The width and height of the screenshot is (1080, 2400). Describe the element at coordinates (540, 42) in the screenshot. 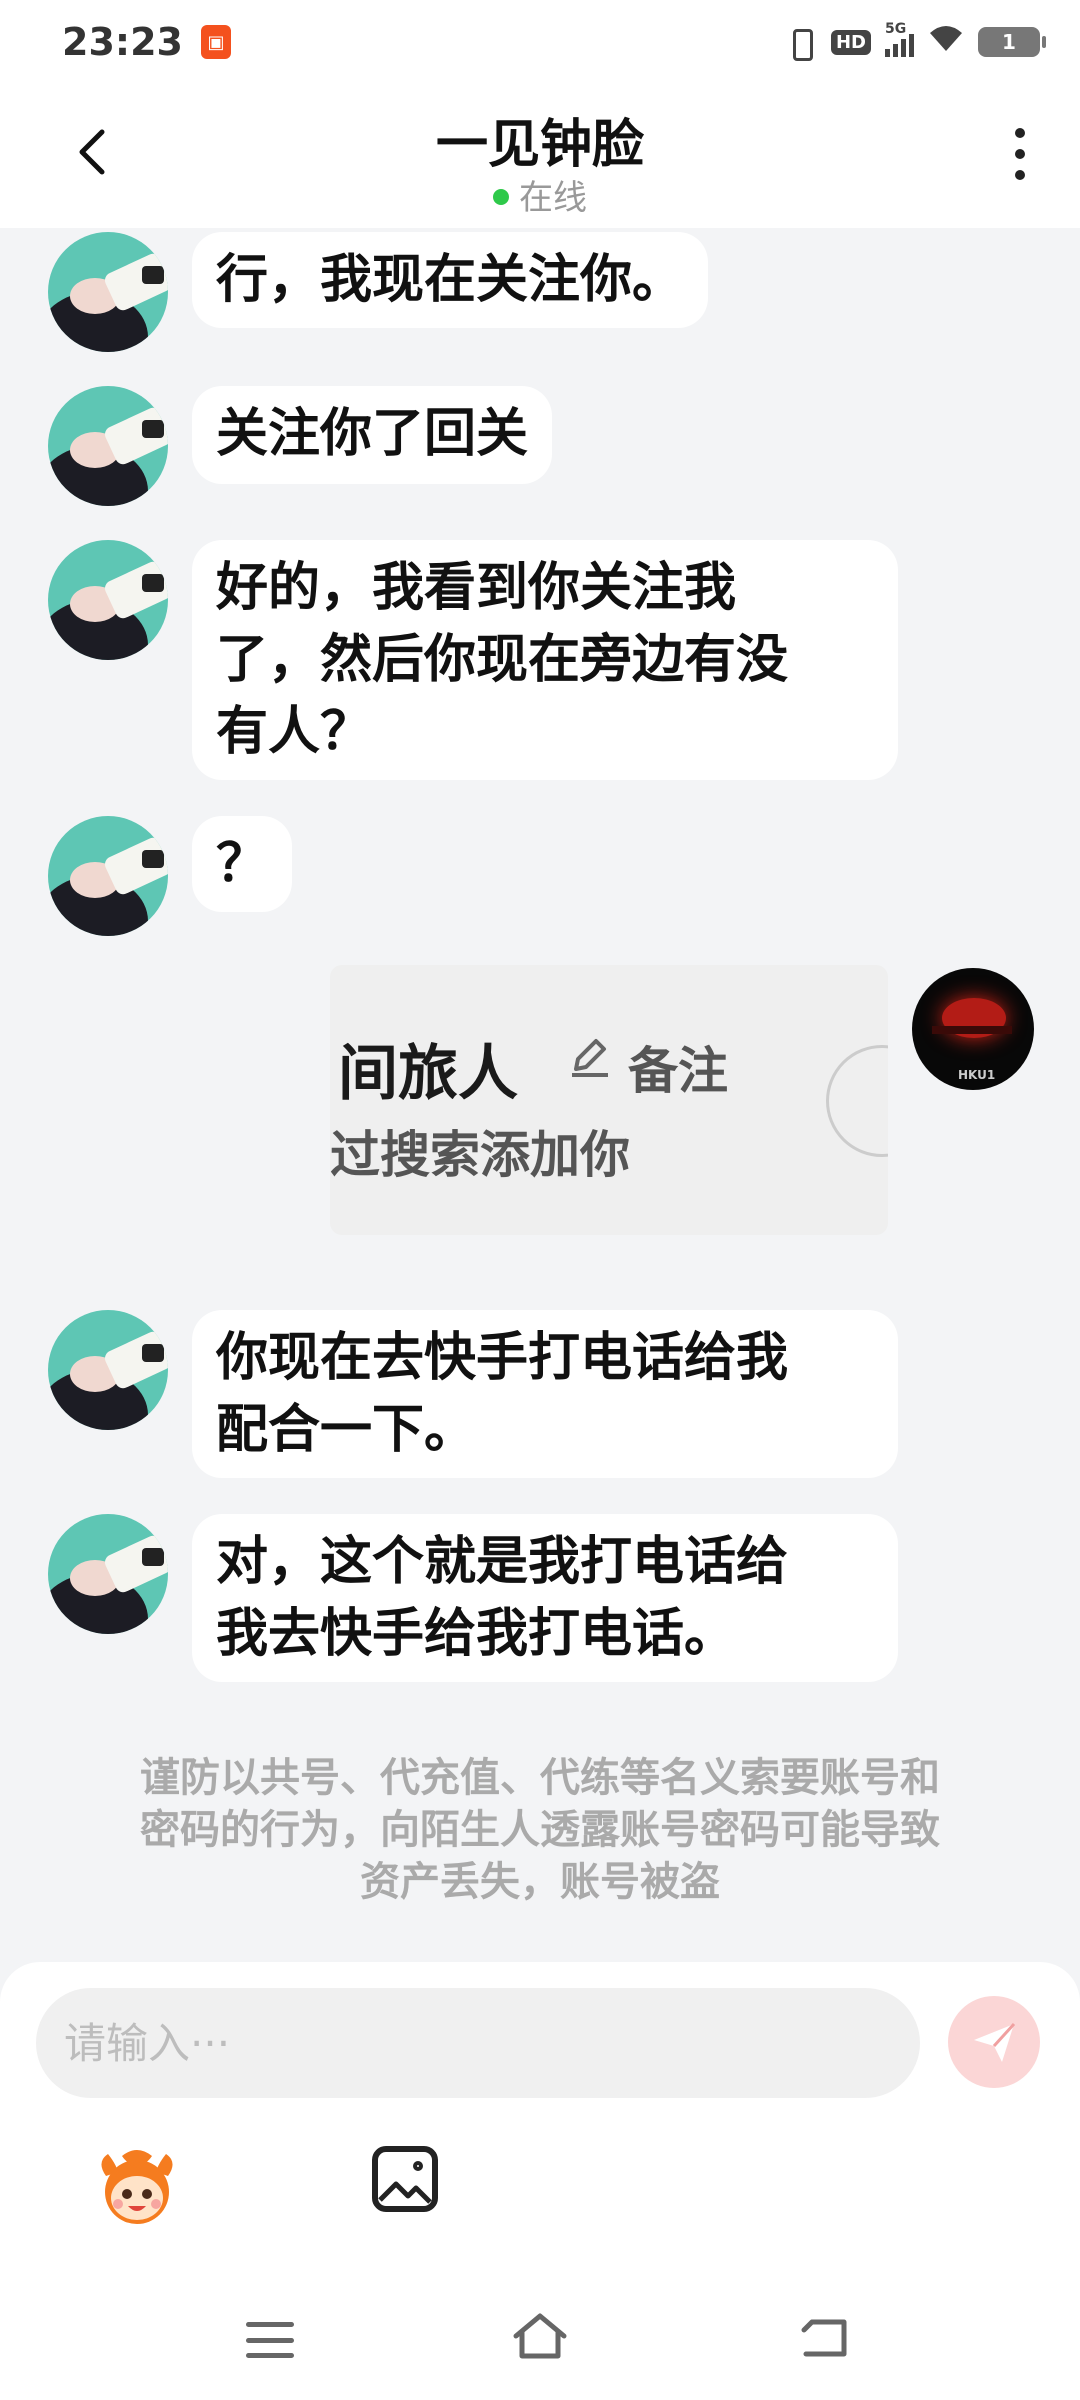

I see `status-bar: 23:23 ▣ HD 5G 1` at that location.